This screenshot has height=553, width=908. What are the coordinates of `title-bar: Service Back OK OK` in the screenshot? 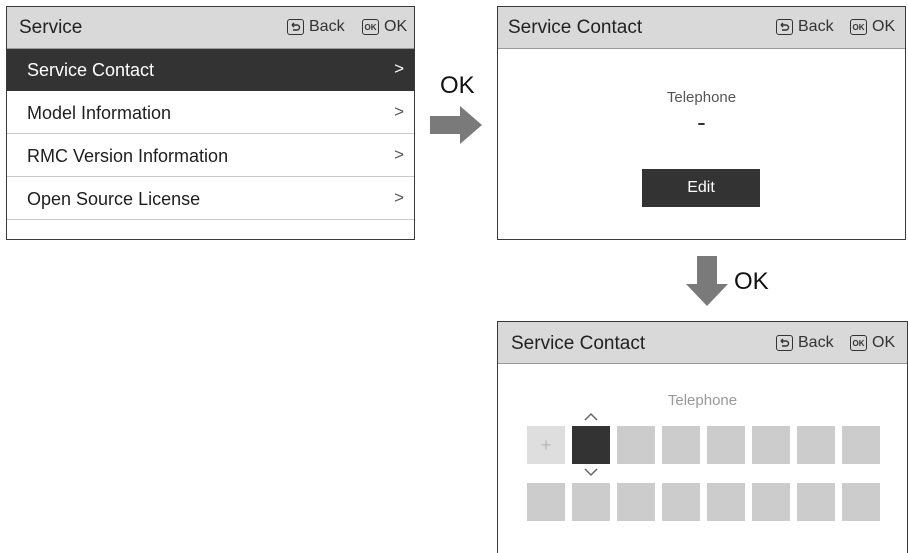 It's located at (210, 28).